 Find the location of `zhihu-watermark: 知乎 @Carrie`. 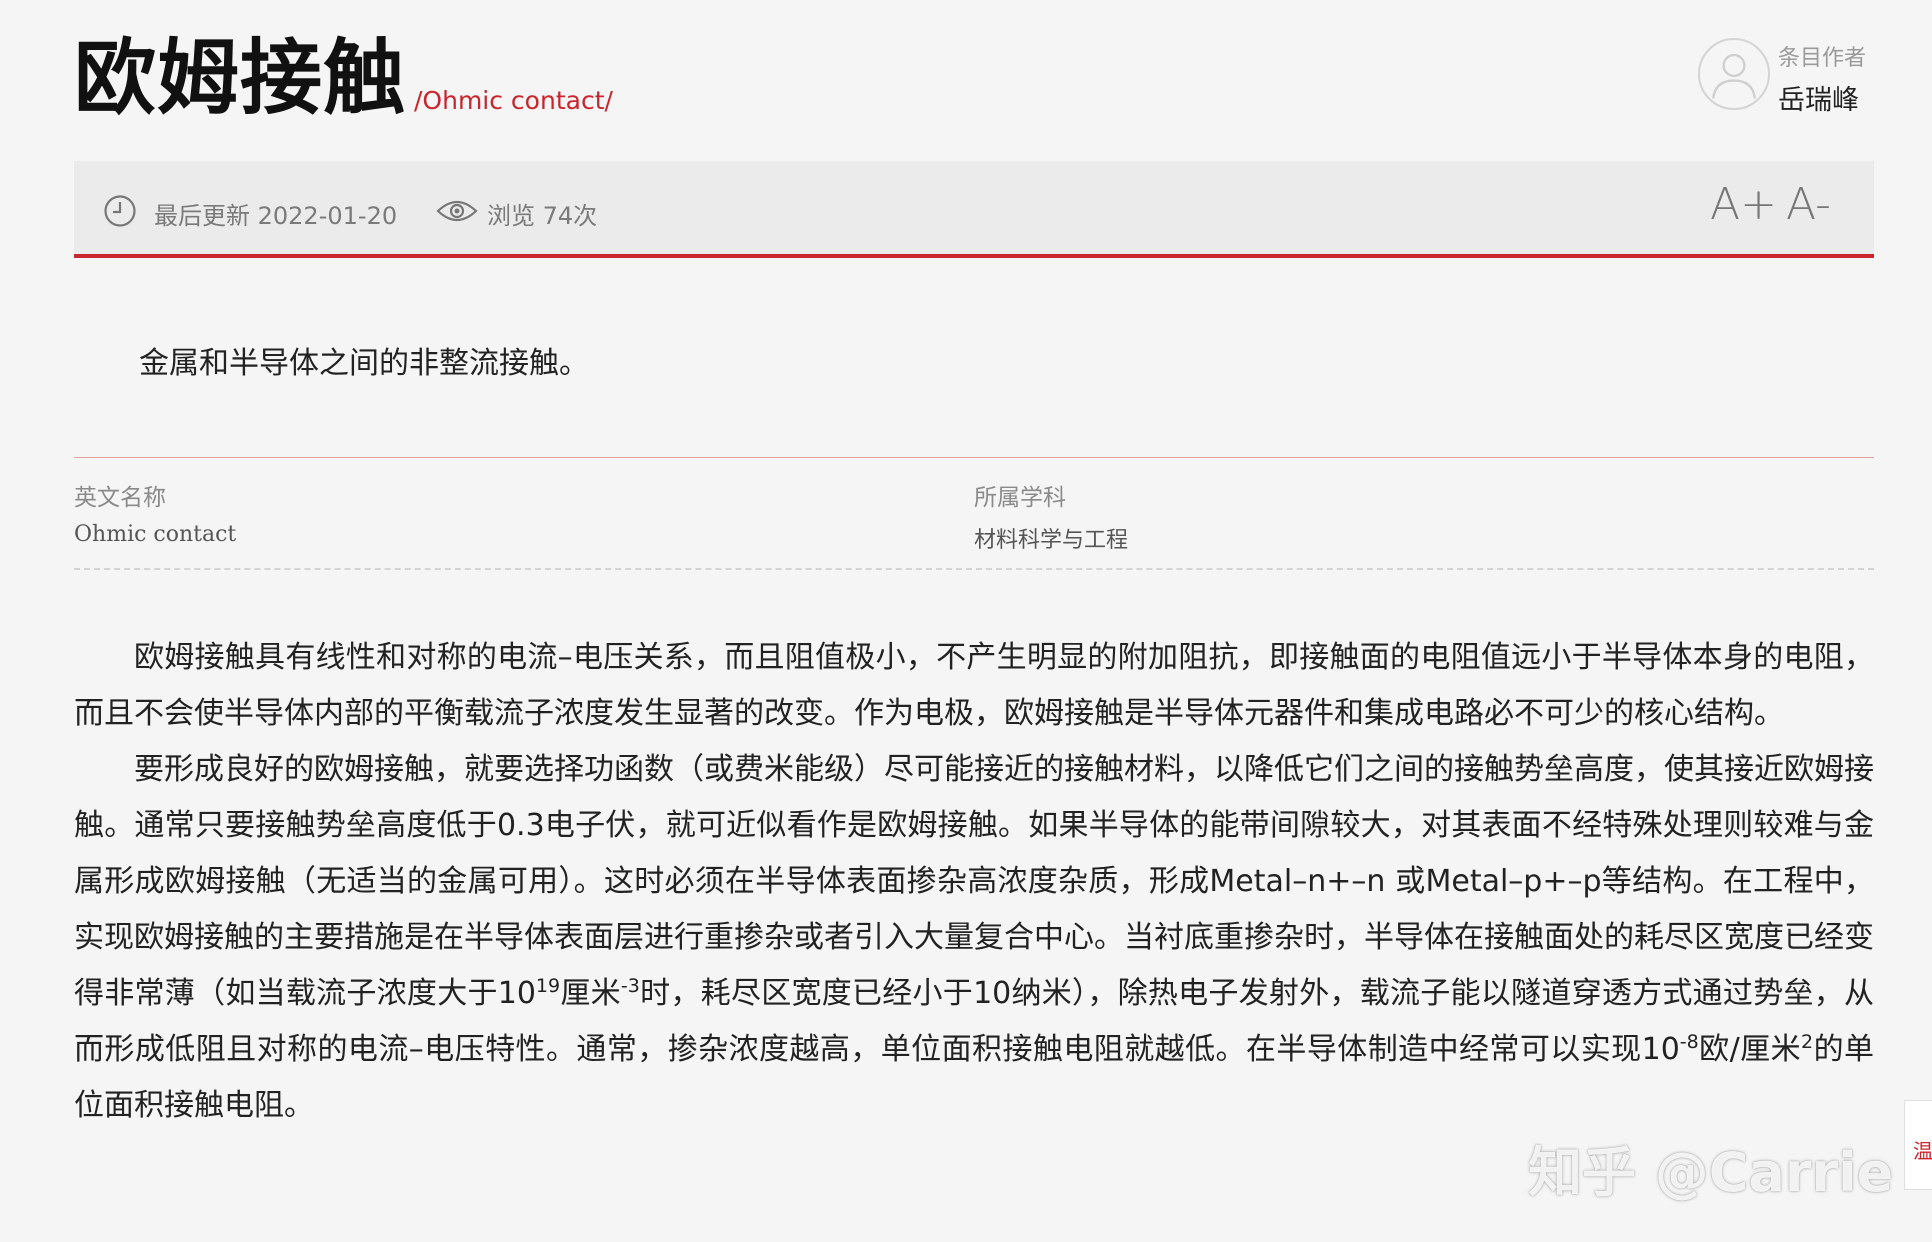

zhihu-watermark: 知乎 @Carrie is located at coordinates (1711, 1172).